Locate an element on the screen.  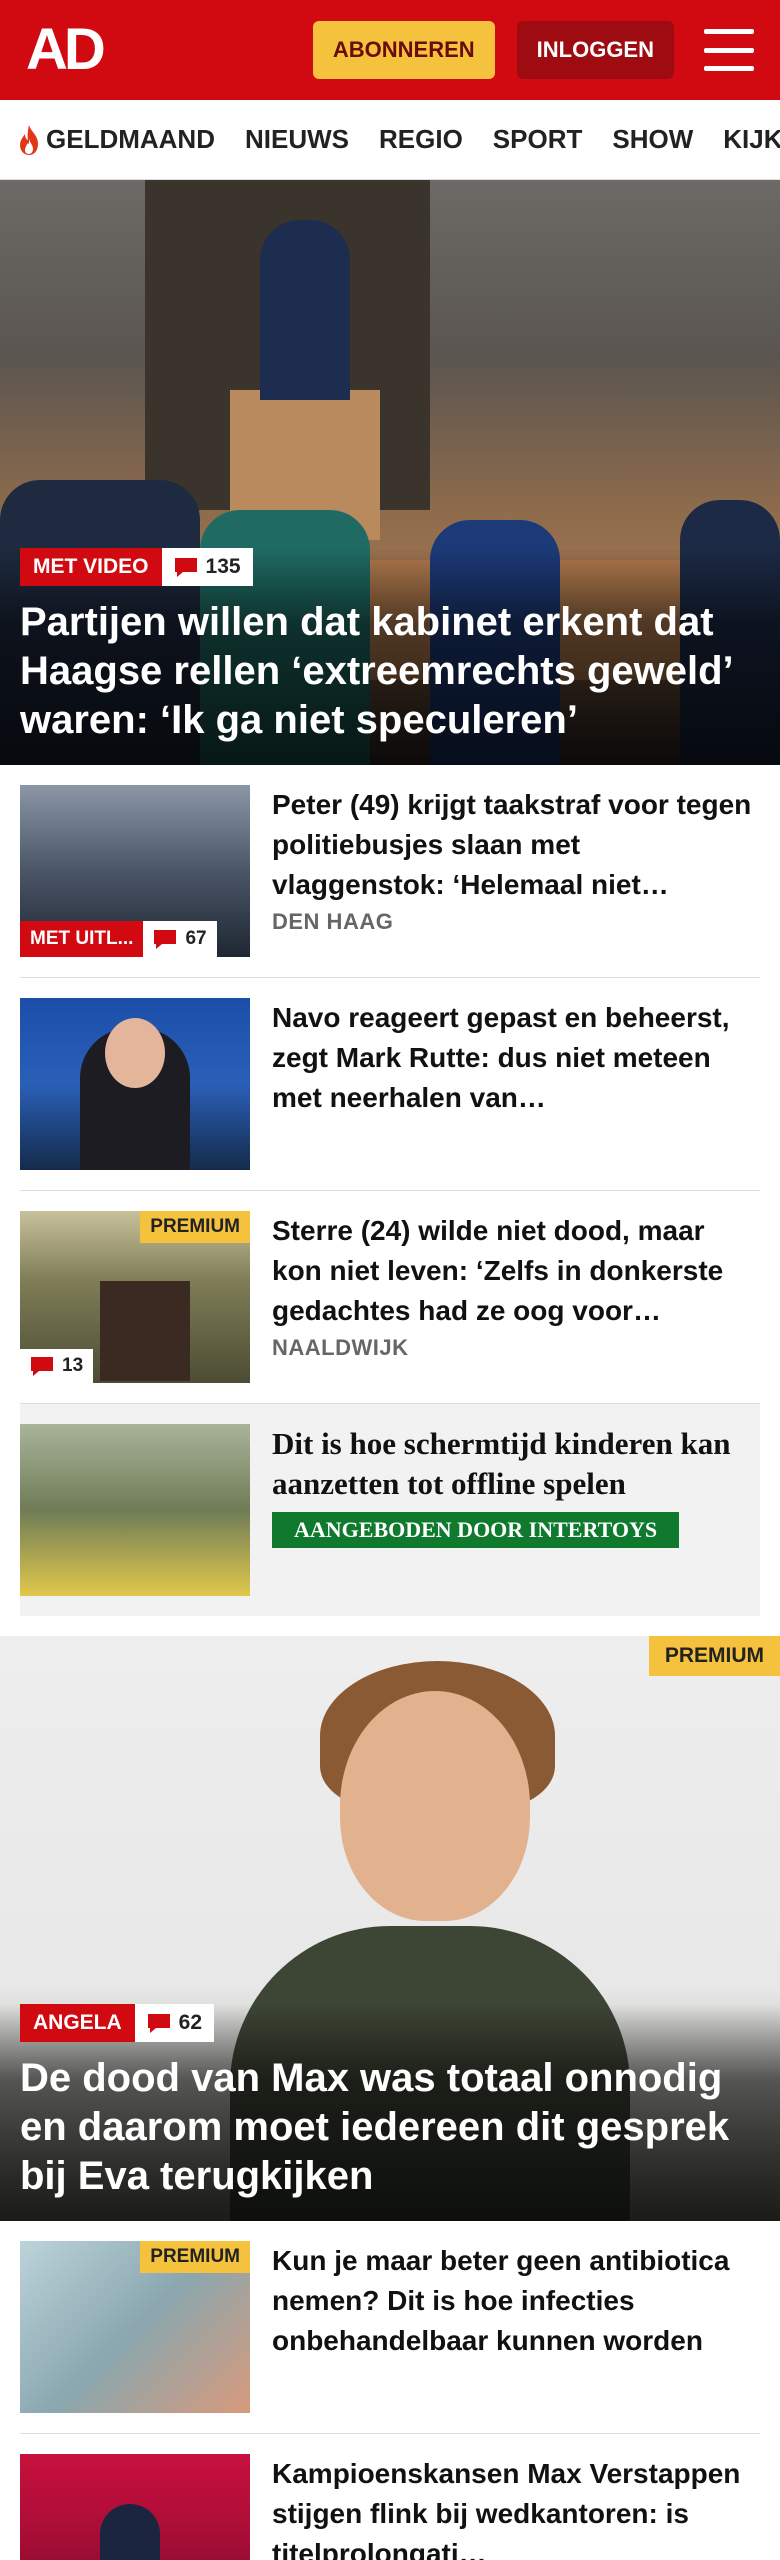
subscribe-button: ABONNEREN is located at coordinates (403, 50).